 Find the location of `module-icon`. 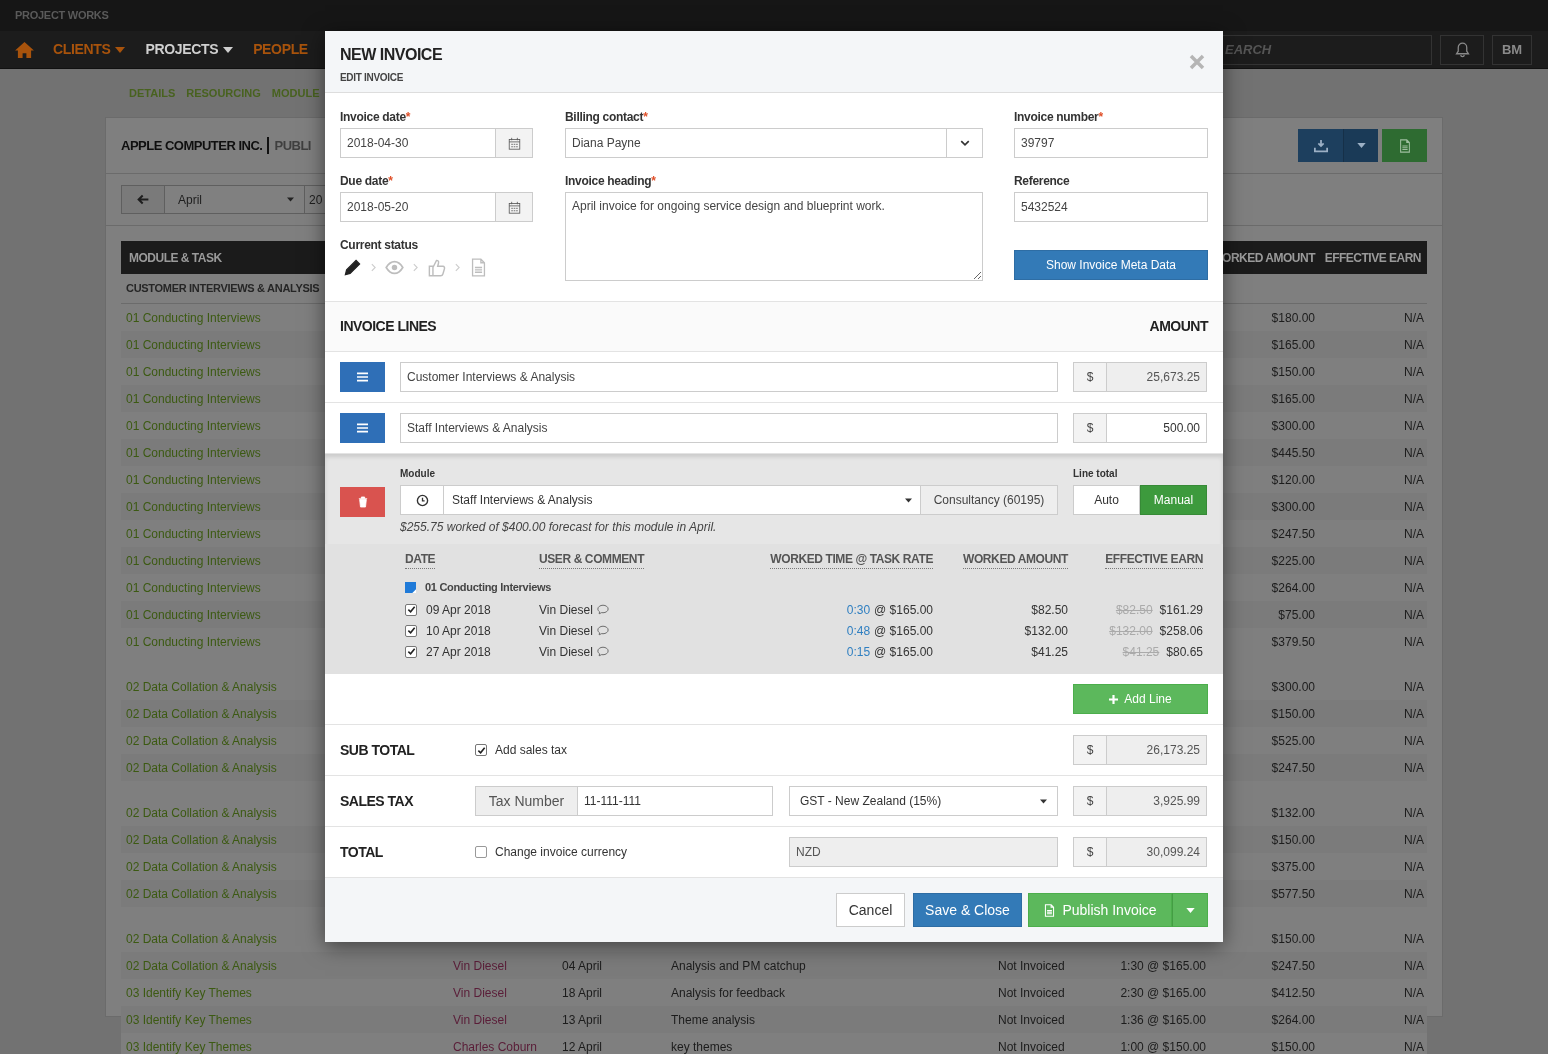

module-icon is located at coordinates (410, 587).